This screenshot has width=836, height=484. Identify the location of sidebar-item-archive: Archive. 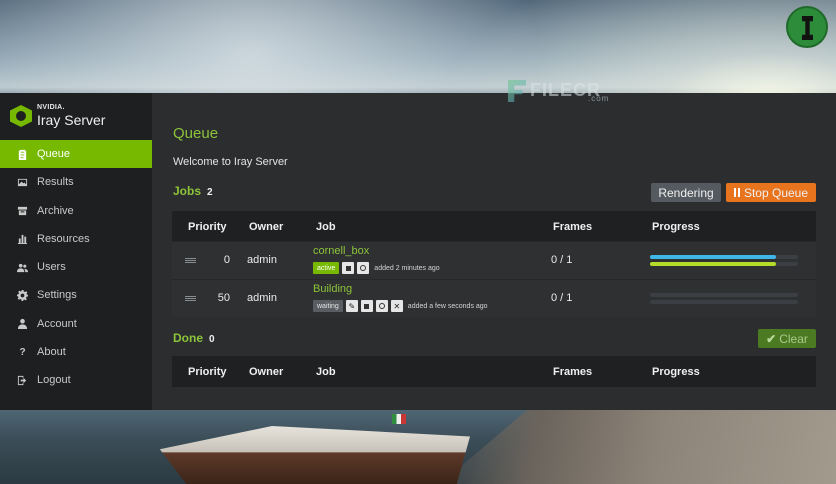
(76, 211).